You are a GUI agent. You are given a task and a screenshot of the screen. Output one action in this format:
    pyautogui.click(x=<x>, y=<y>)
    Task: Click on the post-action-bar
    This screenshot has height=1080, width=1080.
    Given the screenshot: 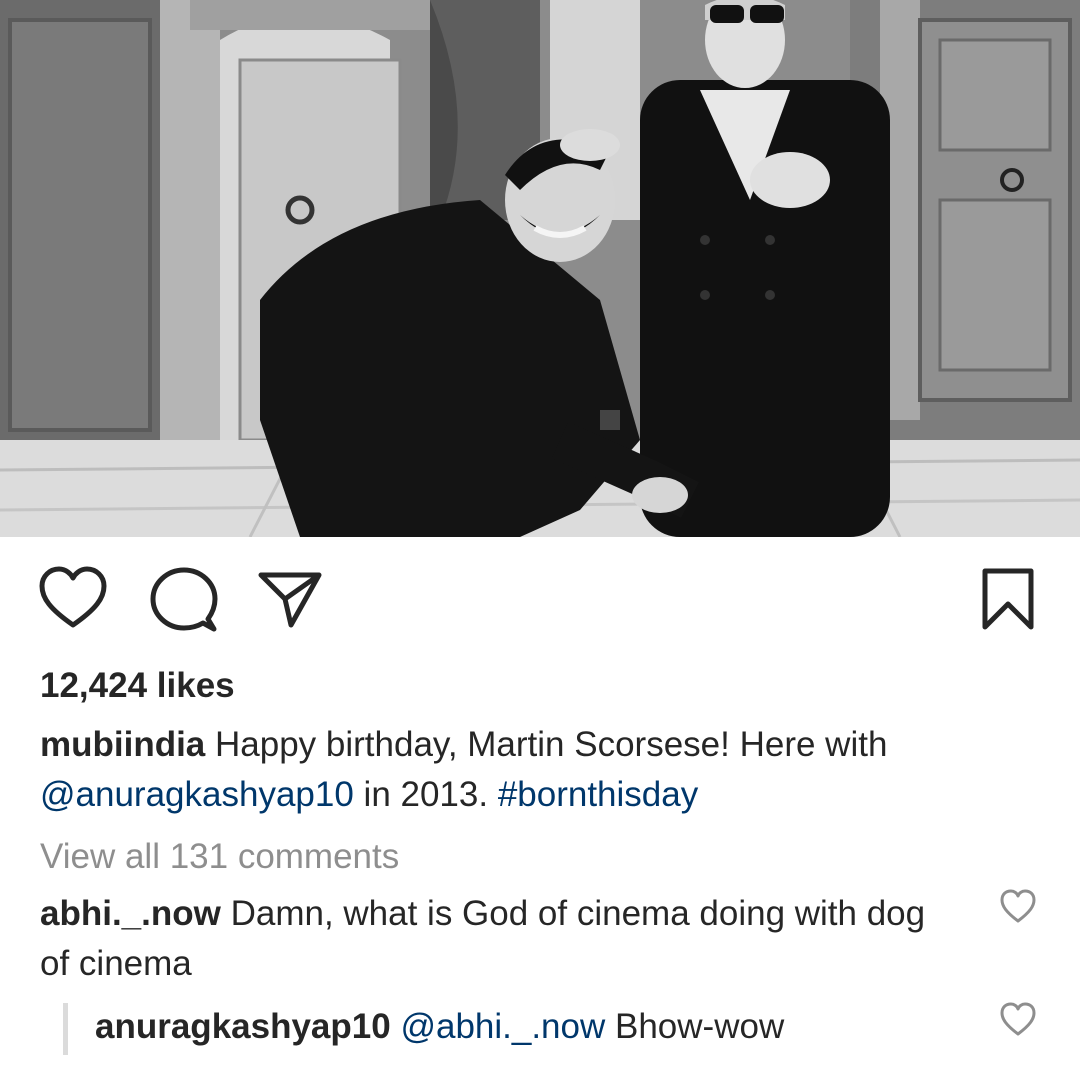 What is the action you would take?
    pyautogui.click(x=540, y=600)
    